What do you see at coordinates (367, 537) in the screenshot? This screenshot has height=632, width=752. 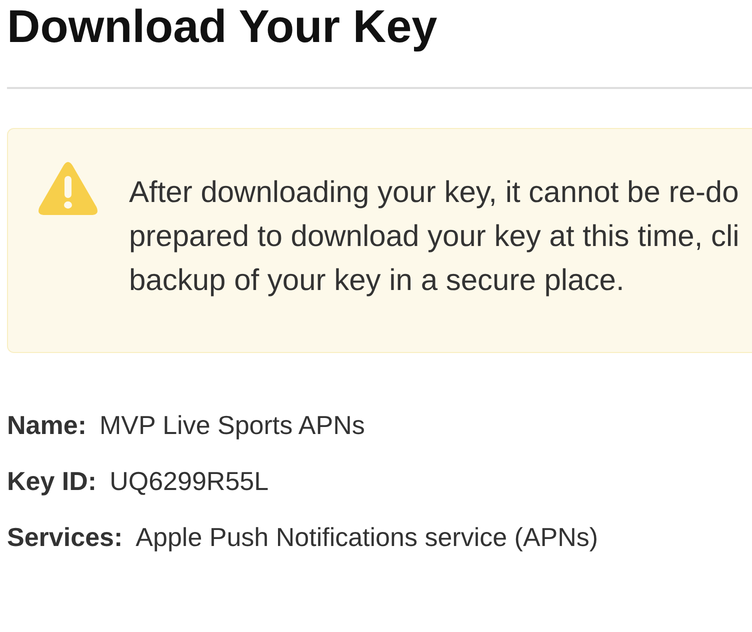 I see `detail-value: Apple Push Notifications service (APNs)` at bounding box center [367, 537].